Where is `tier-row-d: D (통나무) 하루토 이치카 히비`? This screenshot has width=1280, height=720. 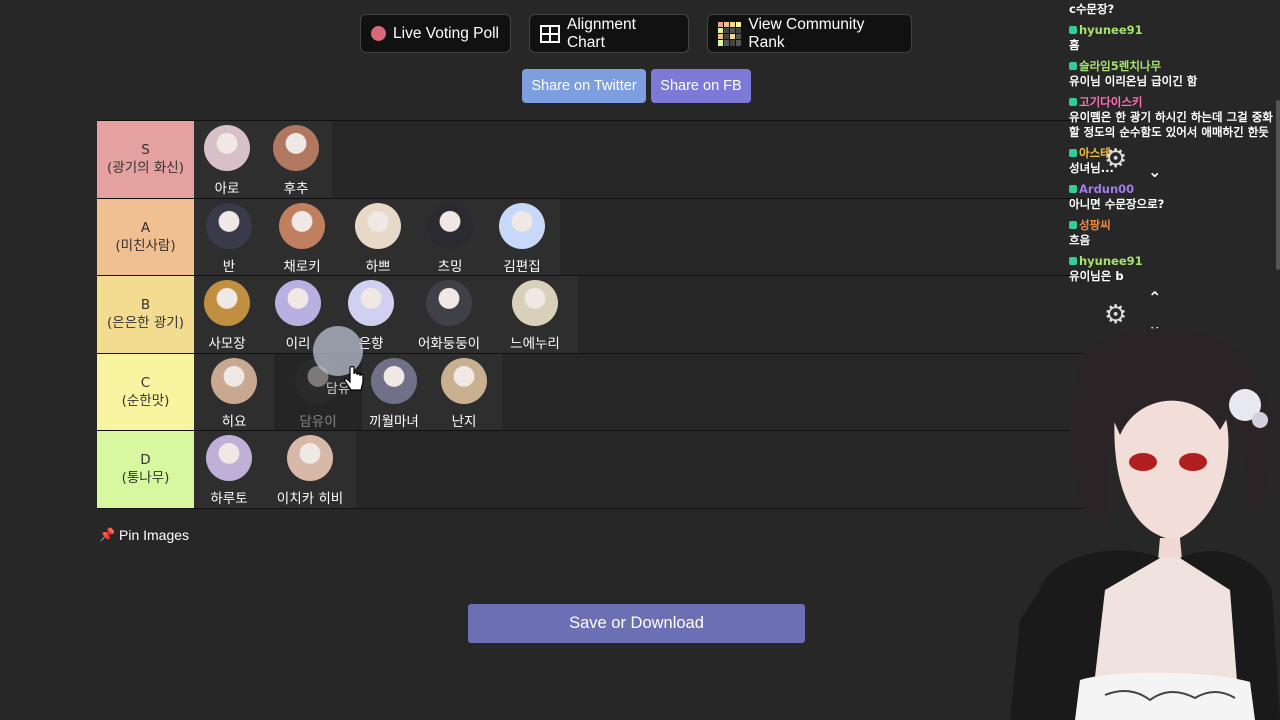 tier-row-d: D (통나무) 하루토 이치카 히비 is located at coordinates (597, 470).